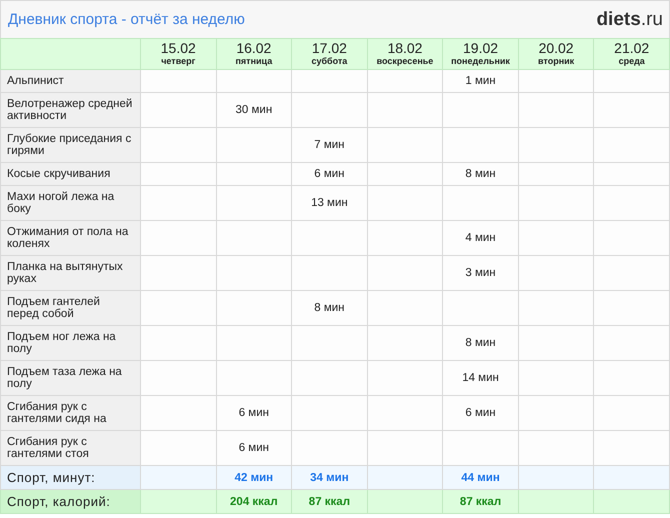 This screenshot has width=670, height=518. Describe the element at coordinates (254, 54) in the screenshot. I see `day-header: 16.02 пятница` at that location.